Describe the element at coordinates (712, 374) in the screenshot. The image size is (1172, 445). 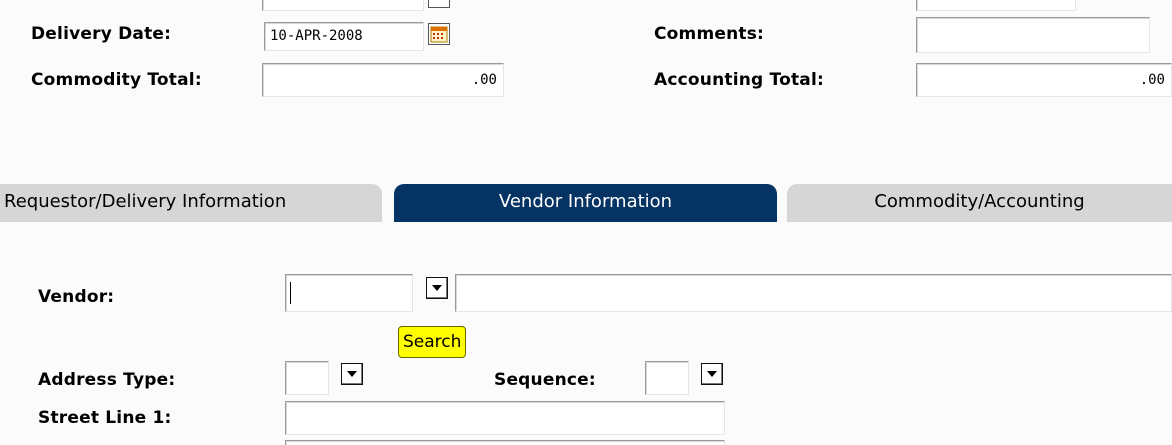
I see `sequence-dropdown-button` at that location.